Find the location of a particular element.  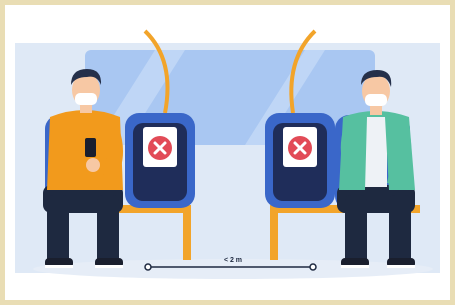

empty-seat-right is located at coordinates (300, 160).